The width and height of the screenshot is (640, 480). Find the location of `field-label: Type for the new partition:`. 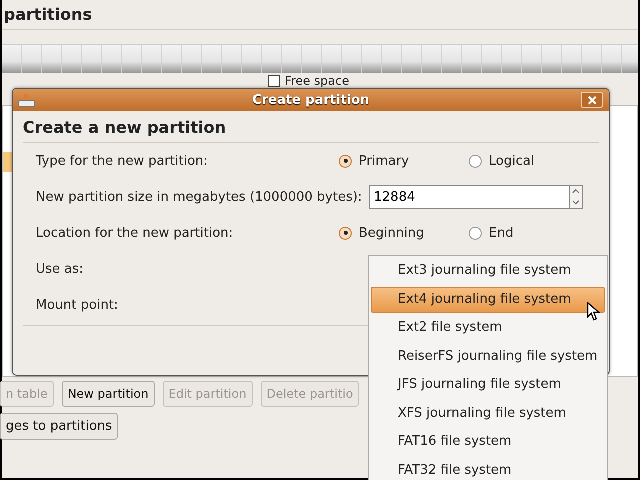

field-label: Type for the new partition: is located at coordinates (123, 161).